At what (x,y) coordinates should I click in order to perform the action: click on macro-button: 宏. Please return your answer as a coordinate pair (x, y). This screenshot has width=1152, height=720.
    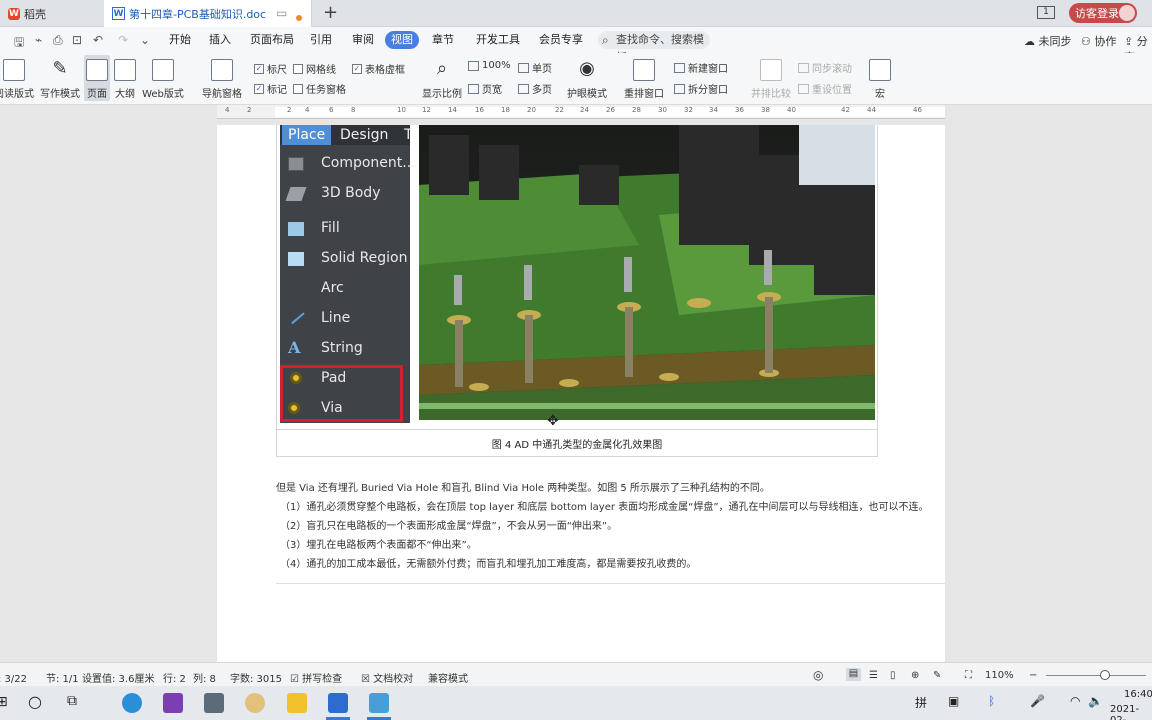
    Looking at the image, I should click on (880, 78).